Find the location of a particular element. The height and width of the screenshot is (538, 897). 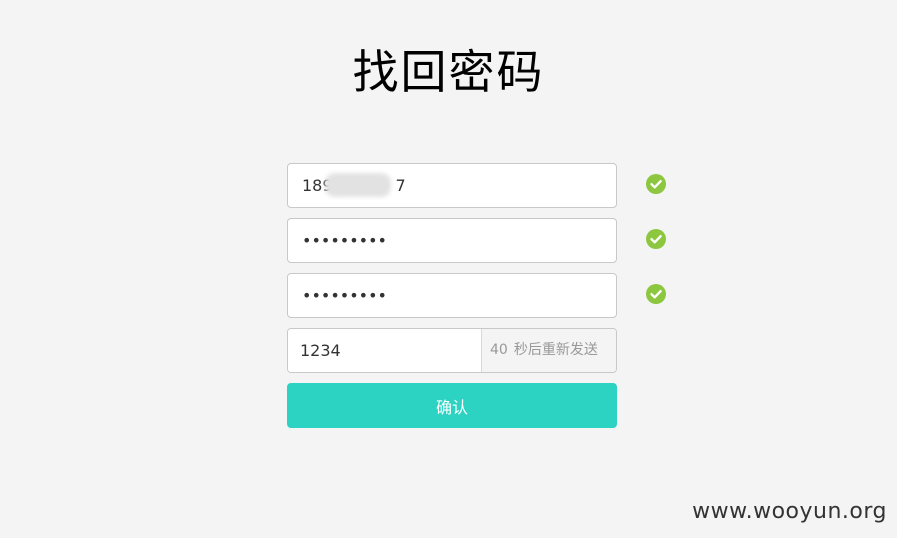

confirm-password-row is located at coordinates (452, 295).